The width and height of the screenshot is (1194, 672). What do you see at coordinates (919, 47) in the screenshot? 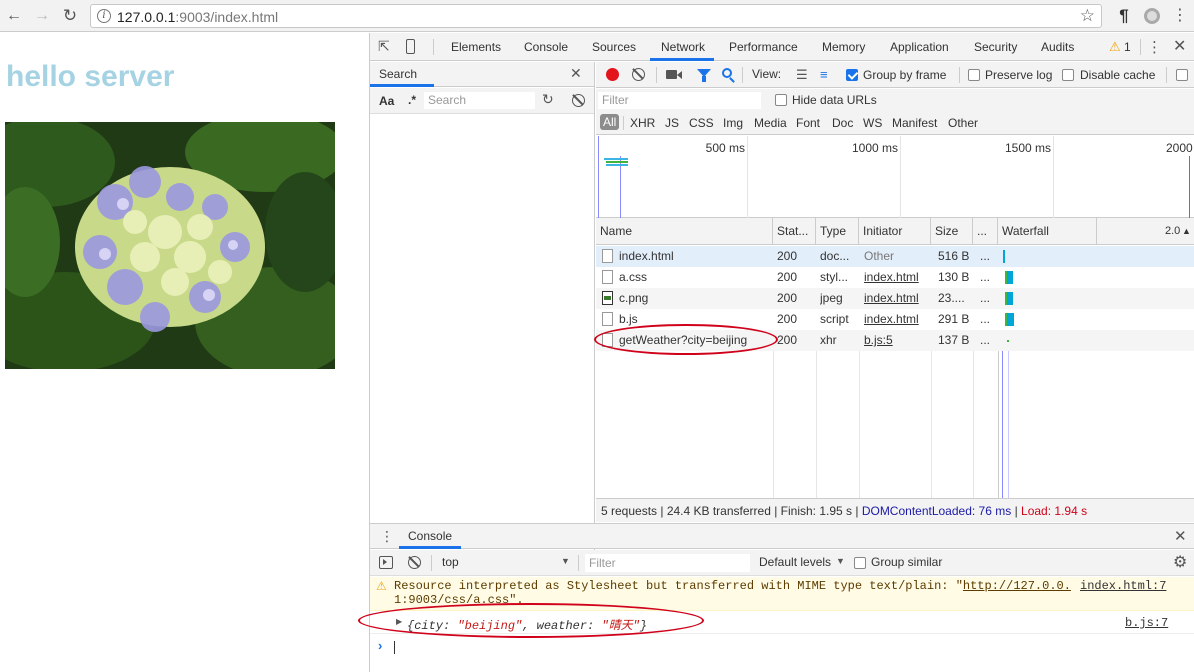
I see `tab-application: Application` at bounding box center [919, 47].